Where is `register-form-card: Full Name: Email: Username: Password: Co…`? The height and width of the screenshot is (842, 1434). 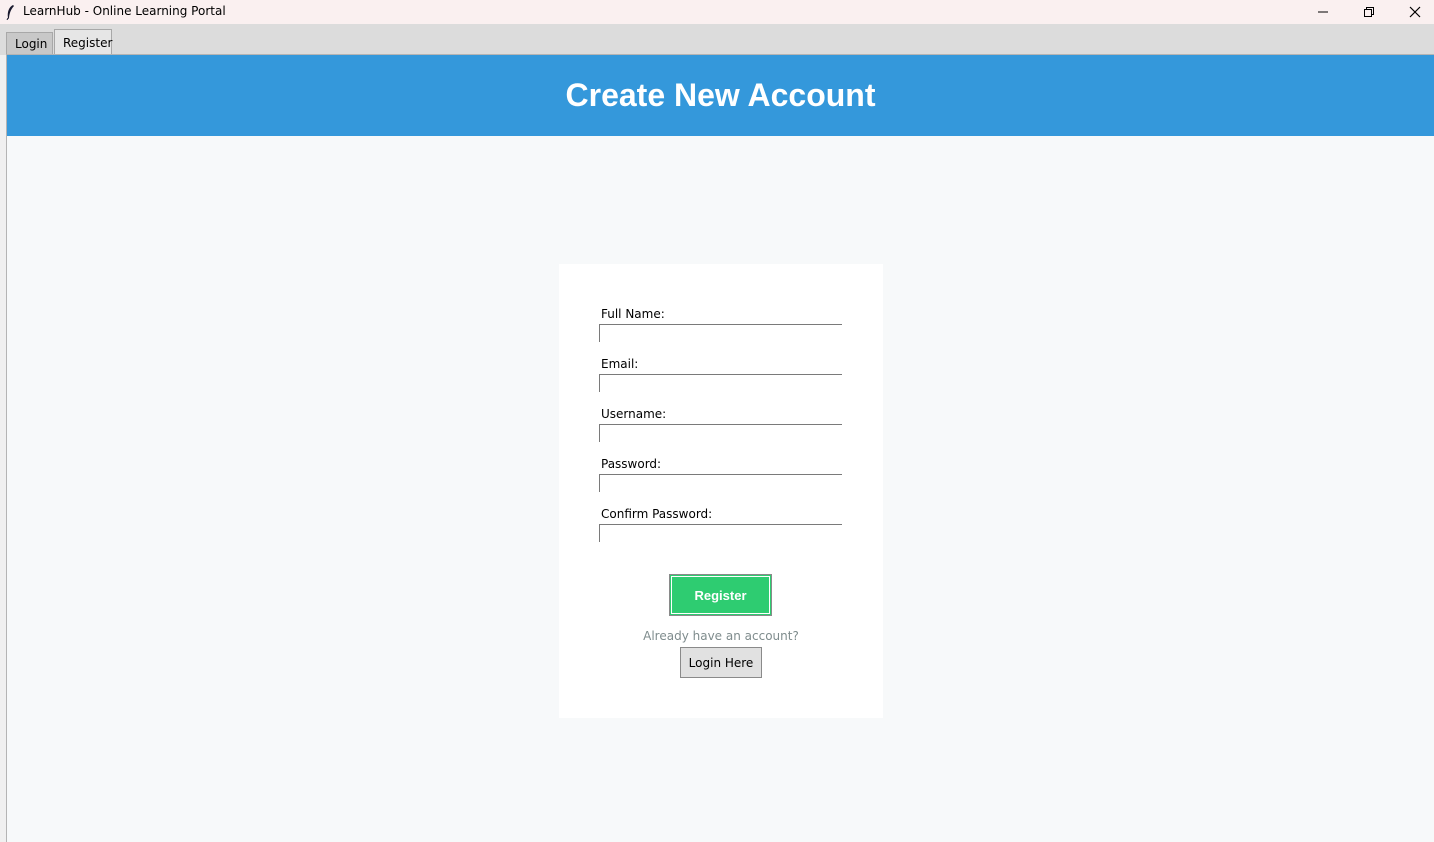 register-form-card: Full Name: Email: Username: Password: Co… is located at coordinates (721, 491).